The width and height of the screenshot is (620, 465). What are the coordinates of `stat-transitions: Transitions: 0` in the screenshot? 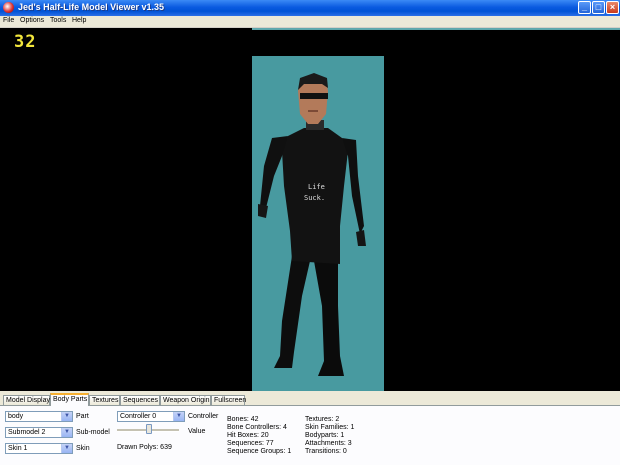 It's located at (326, 451).